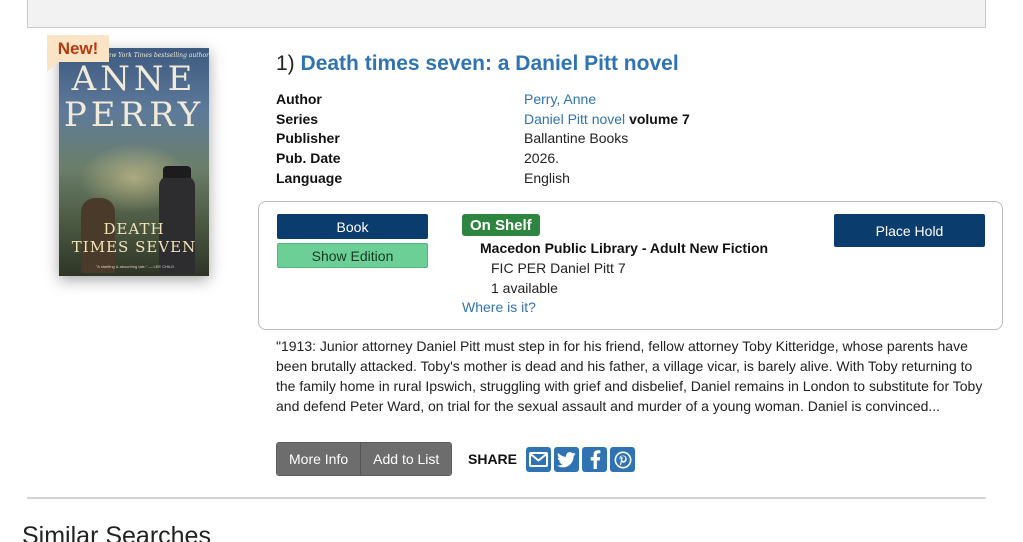 The height and width of the screenshot is (542, 1023). Describe the element at coordinates (116, 532) in the screenshot. I see `similar-searches-heading: Similar Searches` at that location.